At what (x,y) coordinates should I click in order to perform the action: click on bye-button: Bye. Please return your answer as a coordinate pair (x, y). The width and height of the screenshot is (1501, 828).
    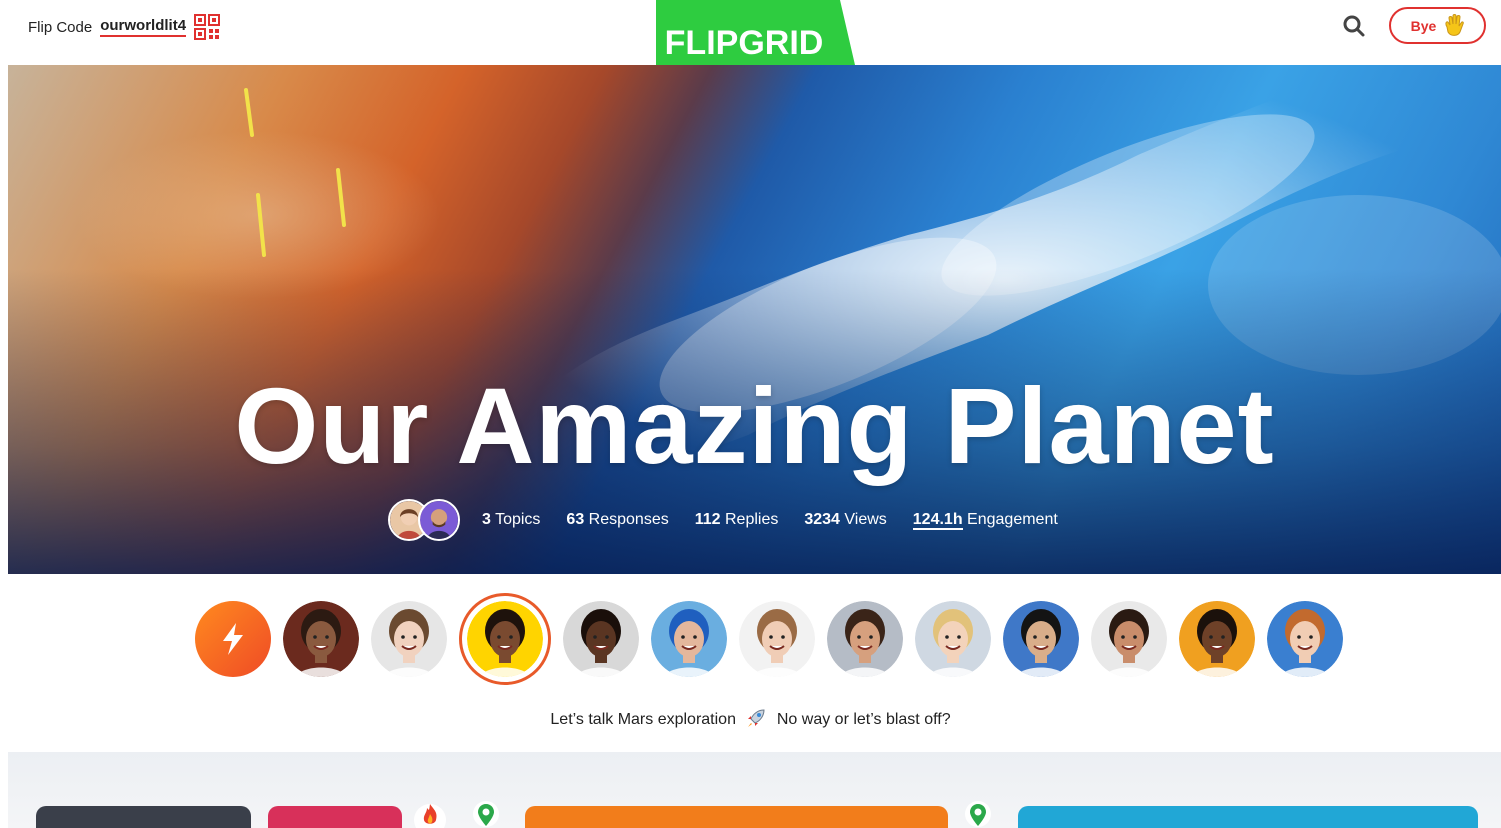
    Looking at the image, I should click on (1437, 25).